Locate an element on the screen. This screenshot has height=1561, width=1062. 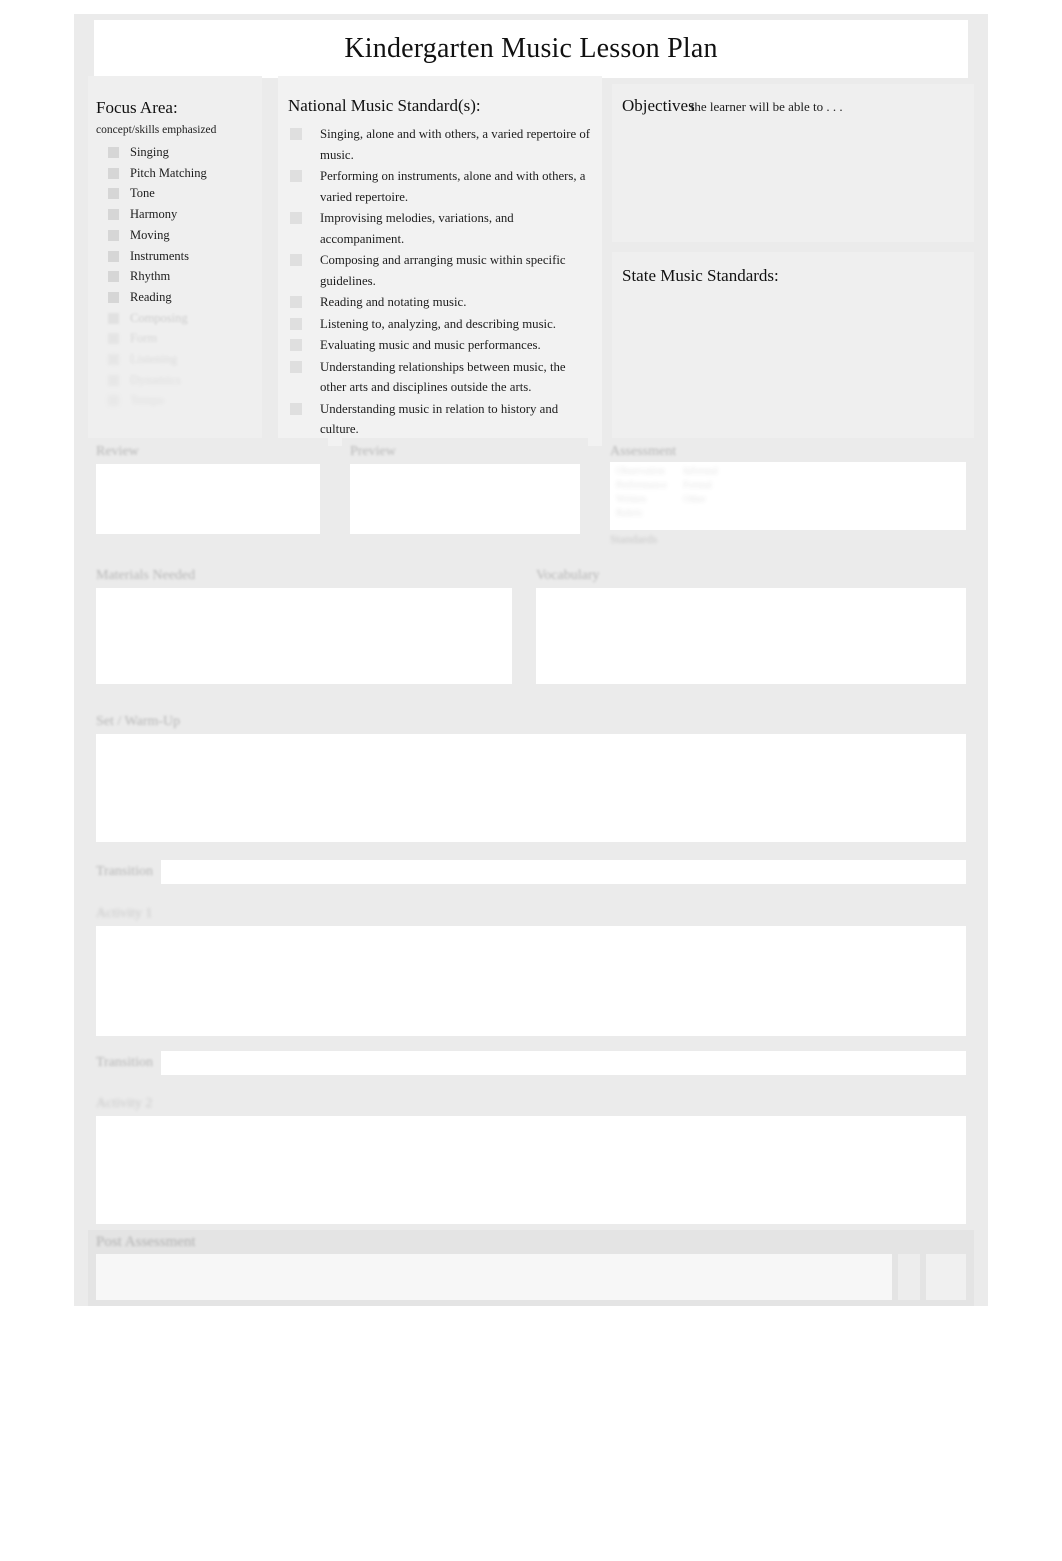
vocabulary-input is located at coordinates (751, 636).